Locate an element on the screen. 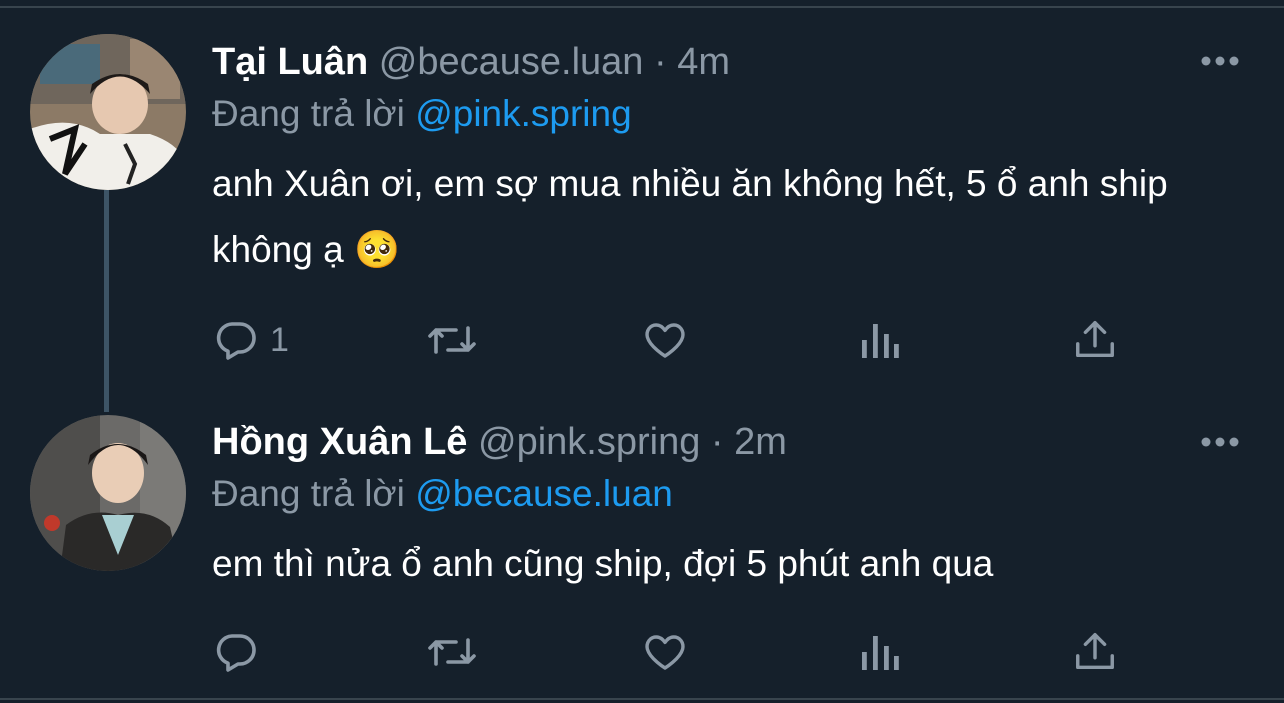 This screenshot has height=703, width=1284. tweet-header: Hồng Xuân Lê @pink.spring · 2m is located at coordinates (499, 442).